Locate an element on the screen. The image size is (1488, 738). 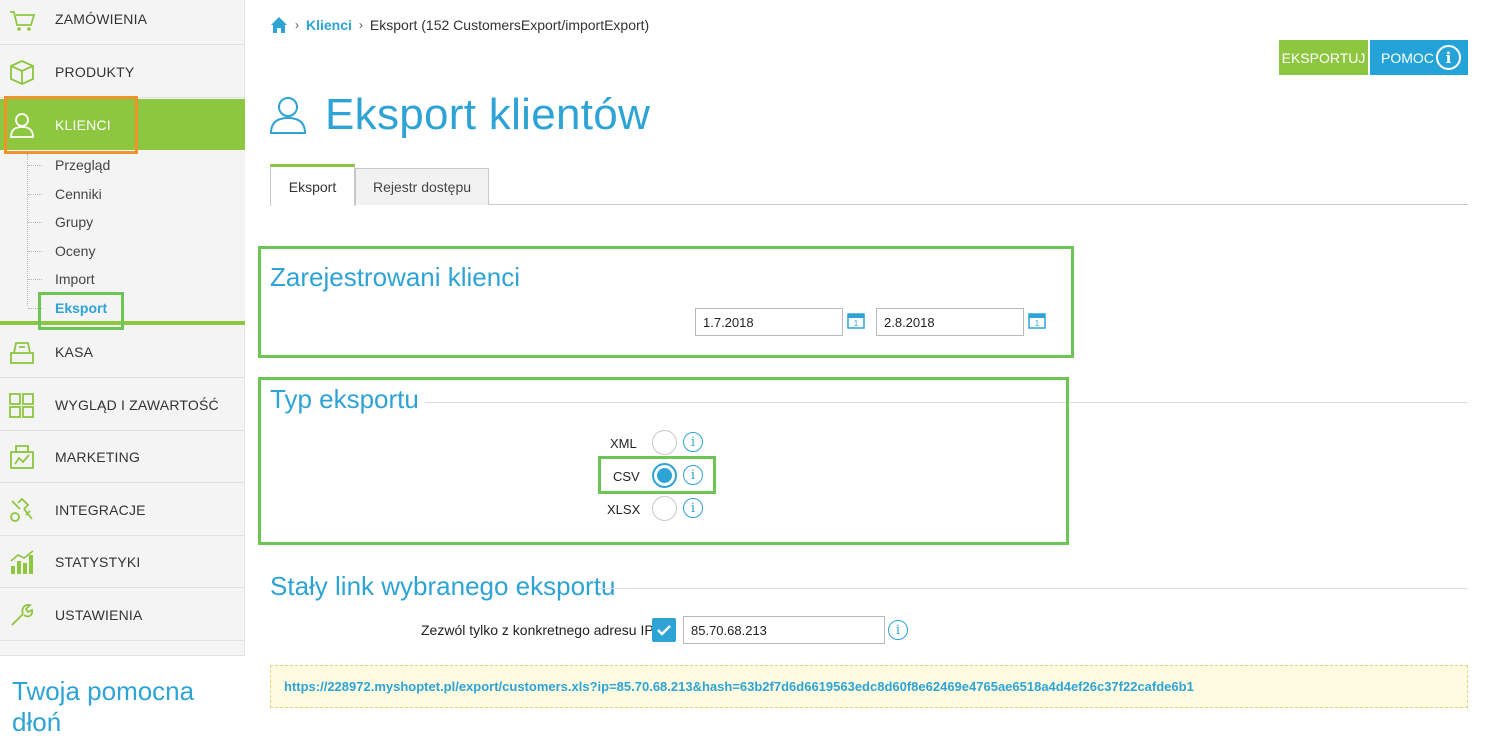
ip-restriction-checkbox is located at coordinates (664, 630).